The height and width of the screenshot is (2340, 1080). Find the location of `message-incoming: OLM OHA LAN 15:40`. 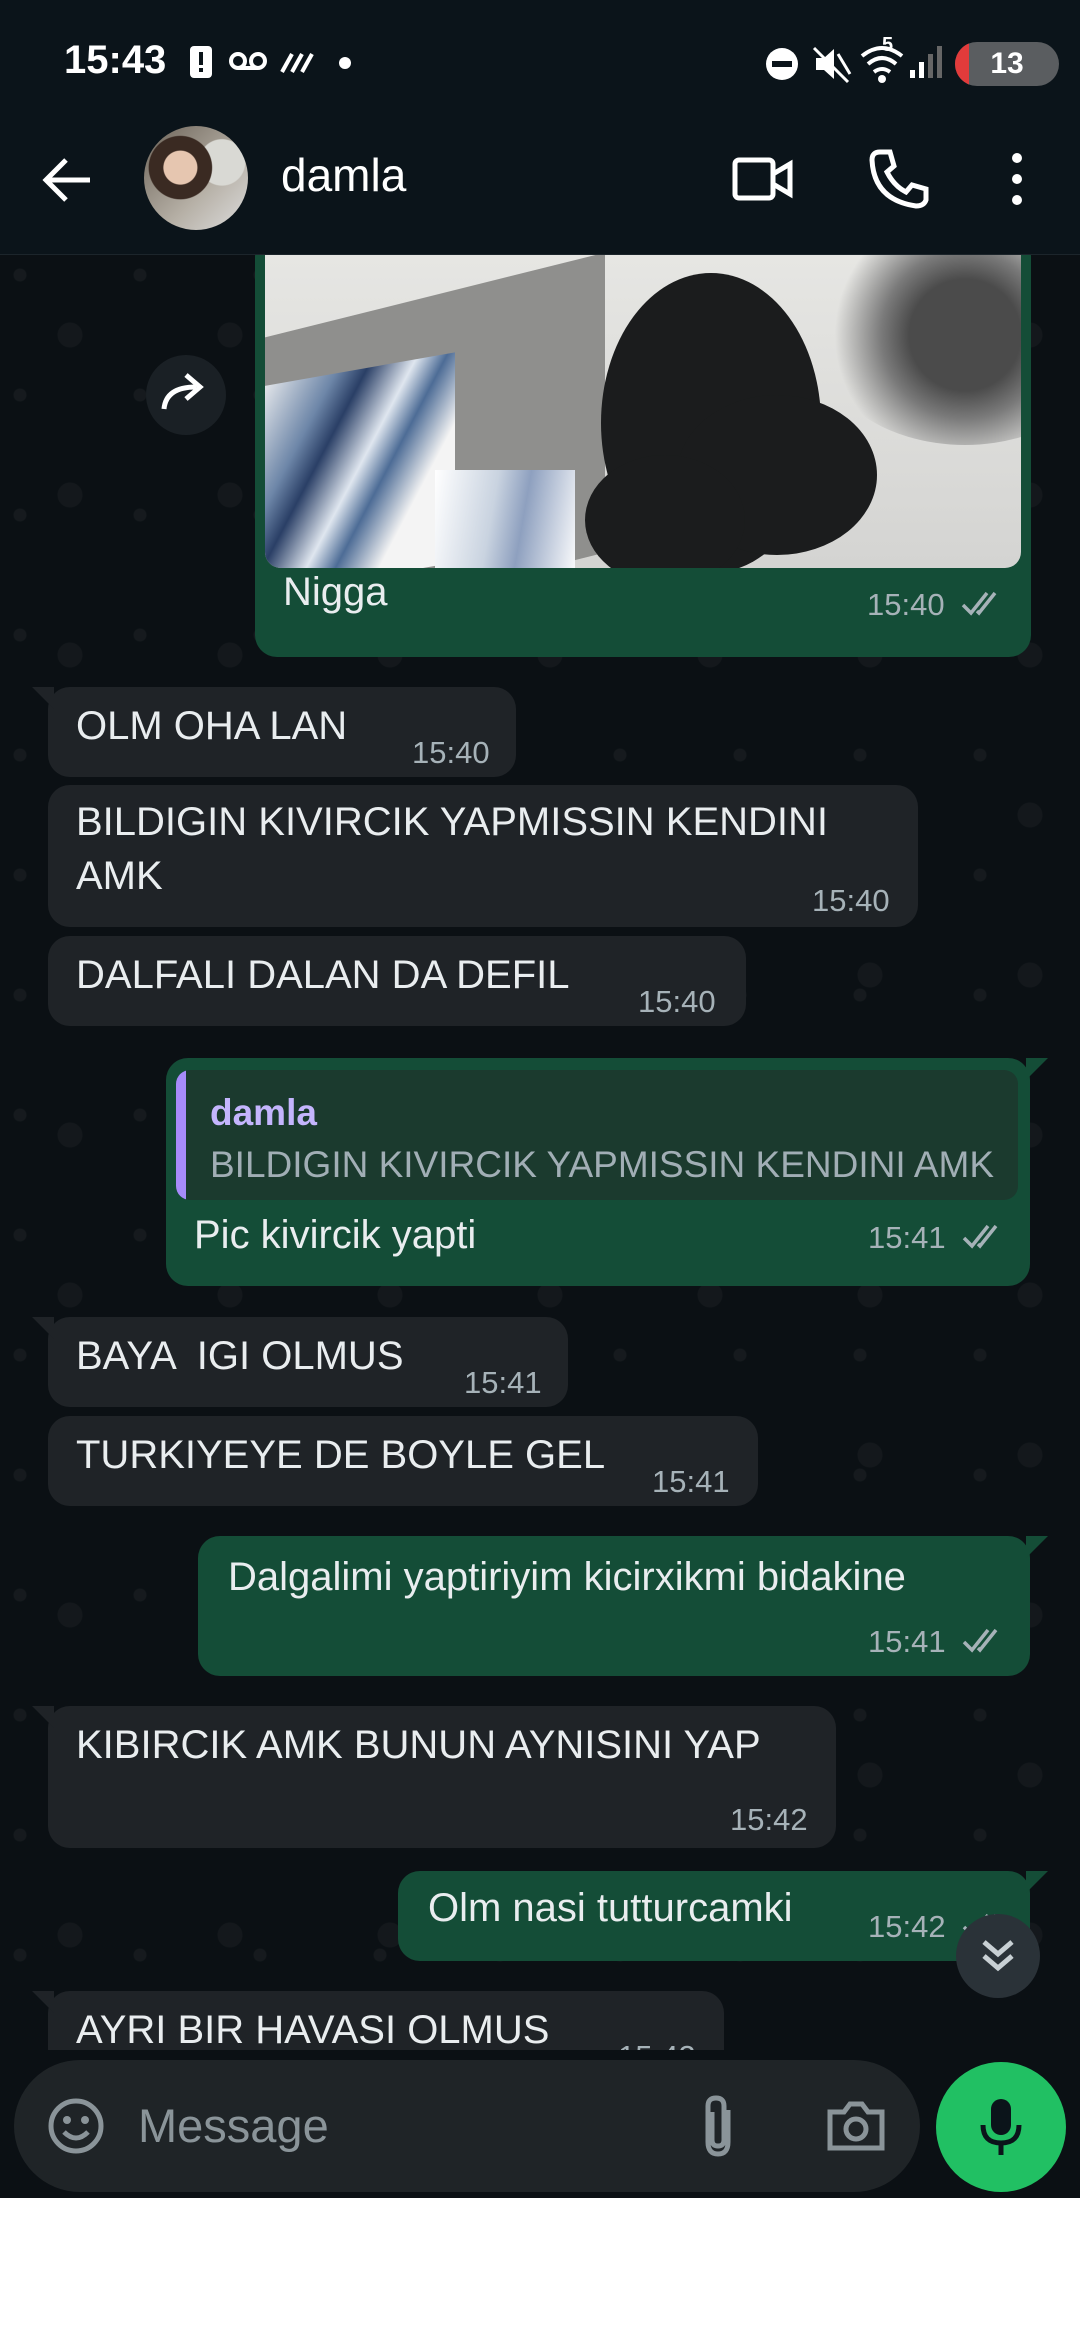

message-incoming: OLM OHA LAN 15:40 is located at coordinates (274, 732).